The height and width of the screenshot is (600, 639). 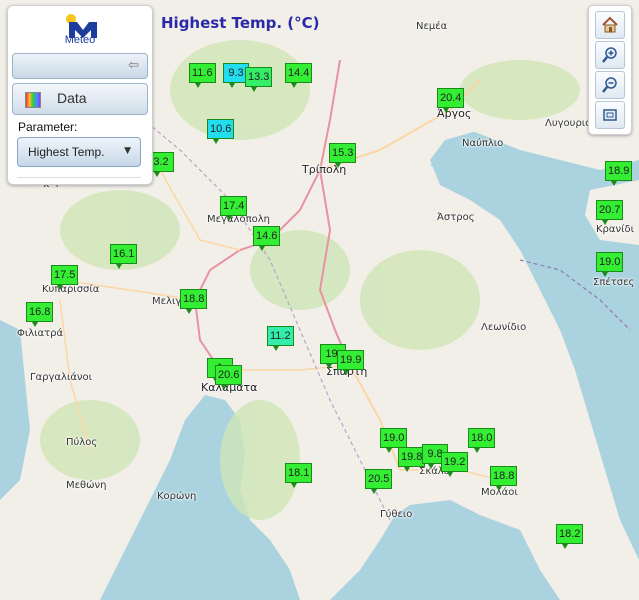 What do you see at coordinates (80, 66) in the screenshot?
I see `opacity-slider: ⇦` at bounding box center [80, 66].